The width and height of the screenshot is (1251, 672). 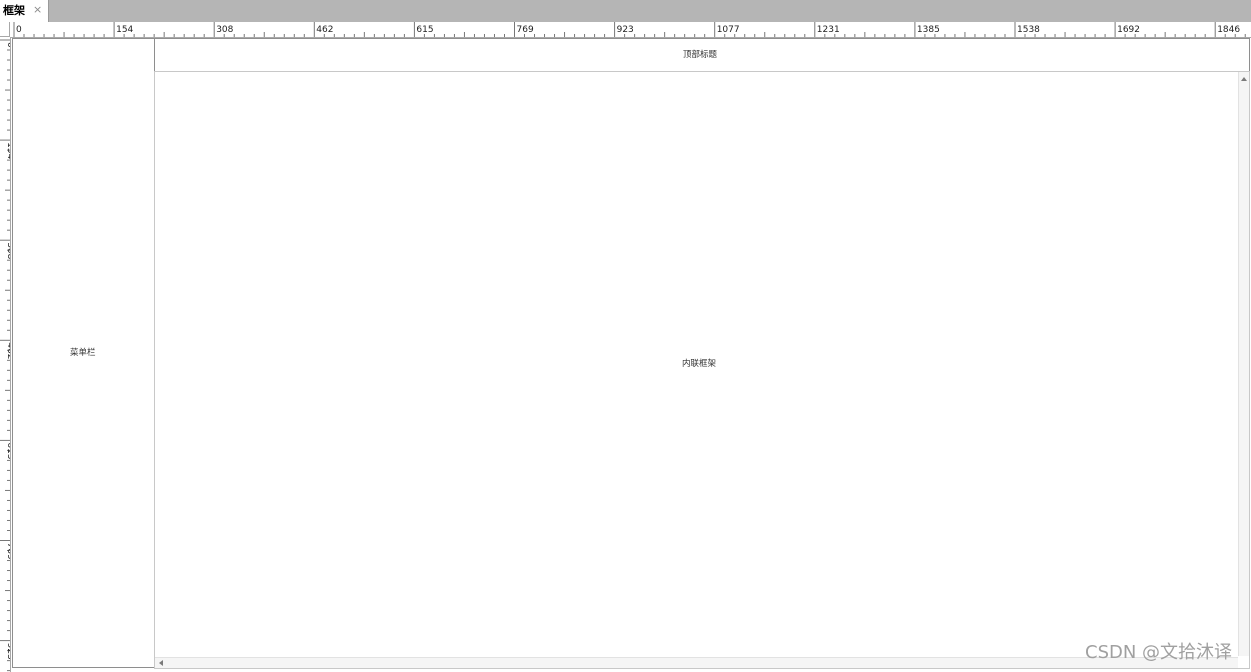 What do you see at coordinates (1244, 79) in the screenshot?
I see `scroll-up-icon` at bounding box center [1244, 79].